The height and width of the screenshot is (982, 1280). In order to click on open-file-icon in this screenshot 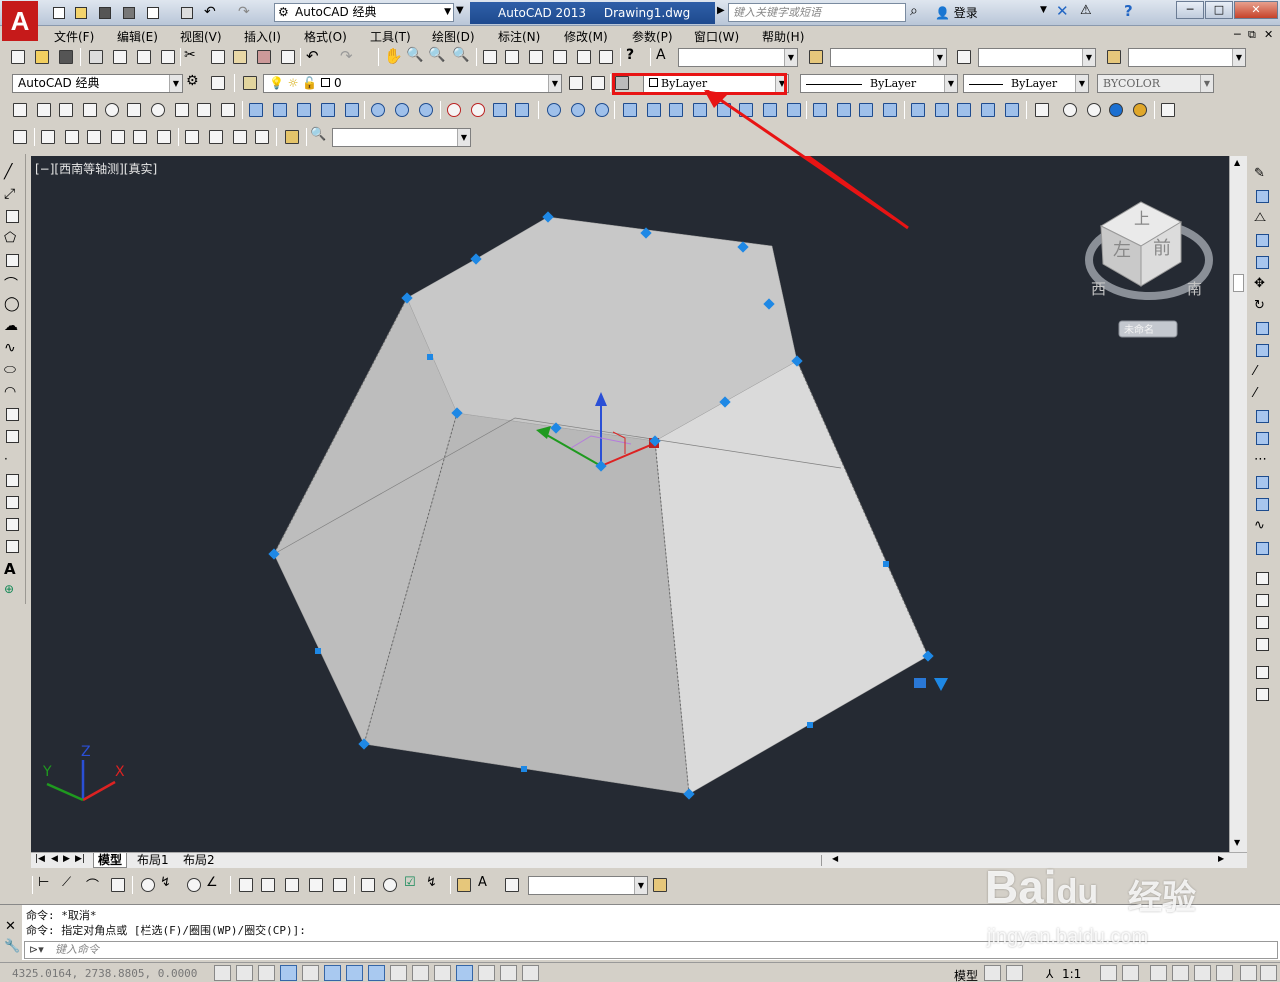, I will do `click(42, 57)`.